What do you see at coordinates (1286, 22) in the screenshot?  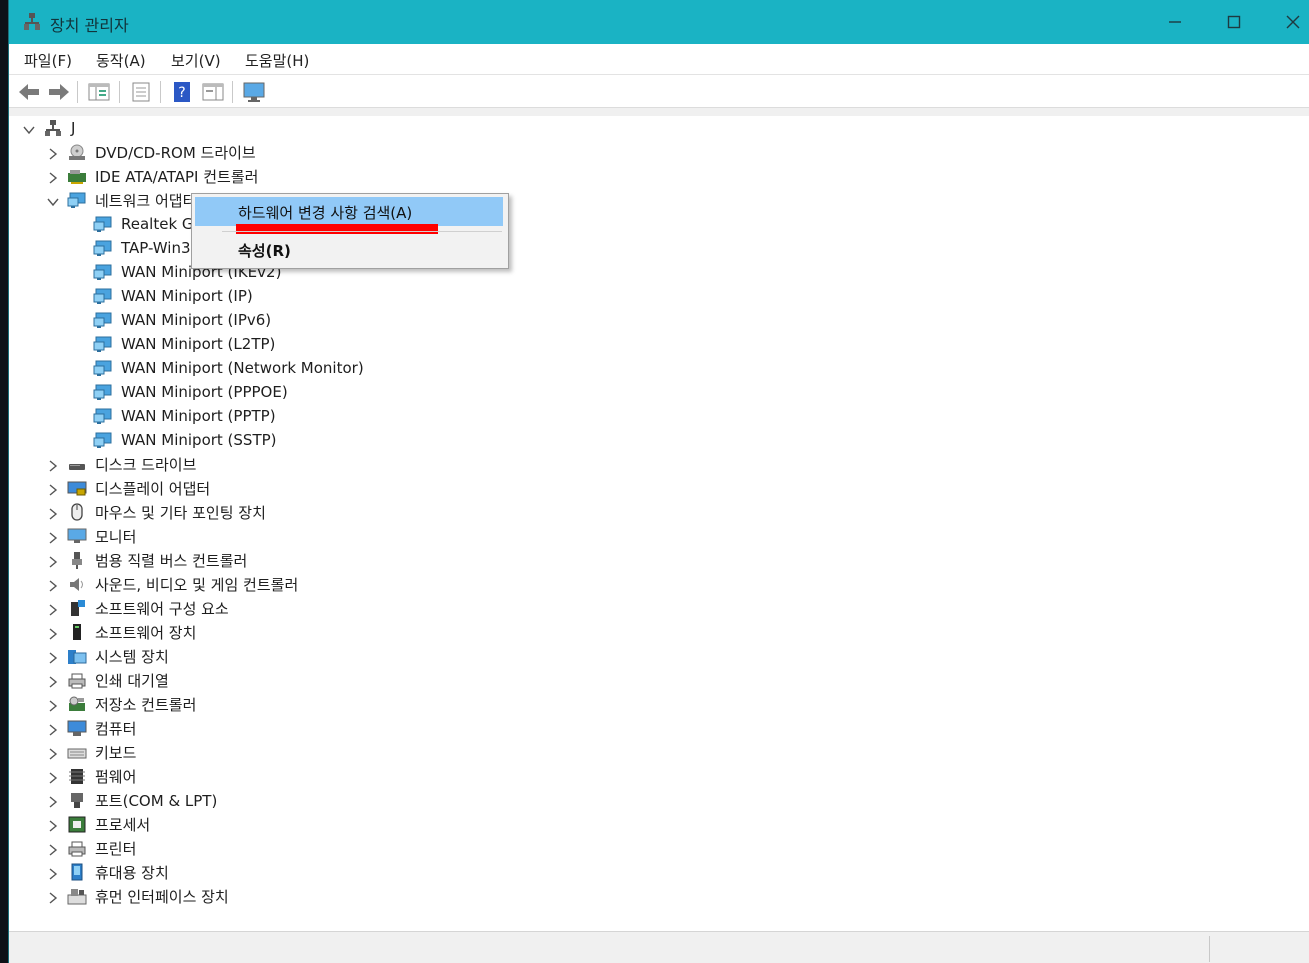 I see `close-button` at bounding box center [1286, 22].